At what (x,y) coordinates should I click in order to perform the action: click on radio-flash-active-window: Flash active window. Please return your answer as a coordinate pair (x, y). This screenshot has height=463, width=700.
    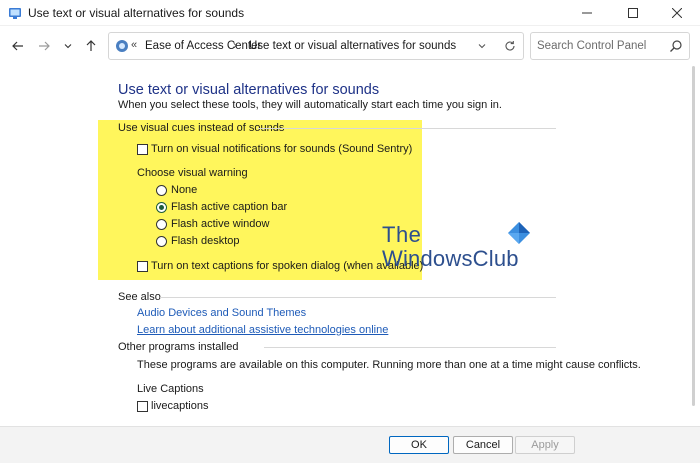
    Looking at the image, I should click on (212, 224).